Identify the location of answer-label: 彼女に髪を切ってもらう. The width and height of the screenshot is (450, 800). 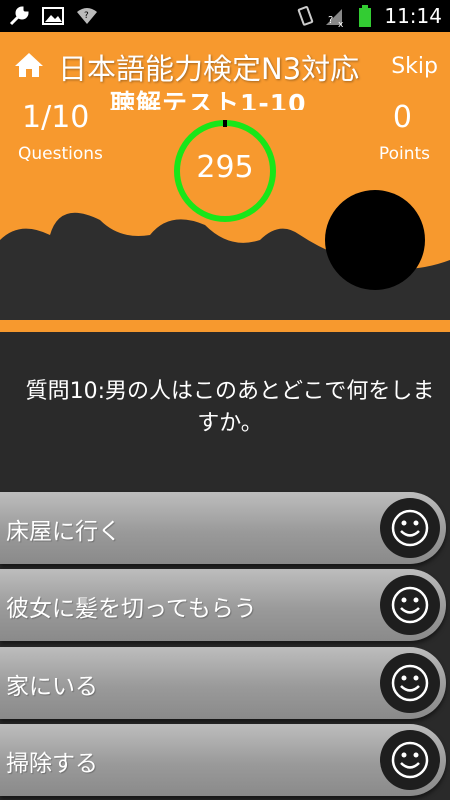
(131, 609).